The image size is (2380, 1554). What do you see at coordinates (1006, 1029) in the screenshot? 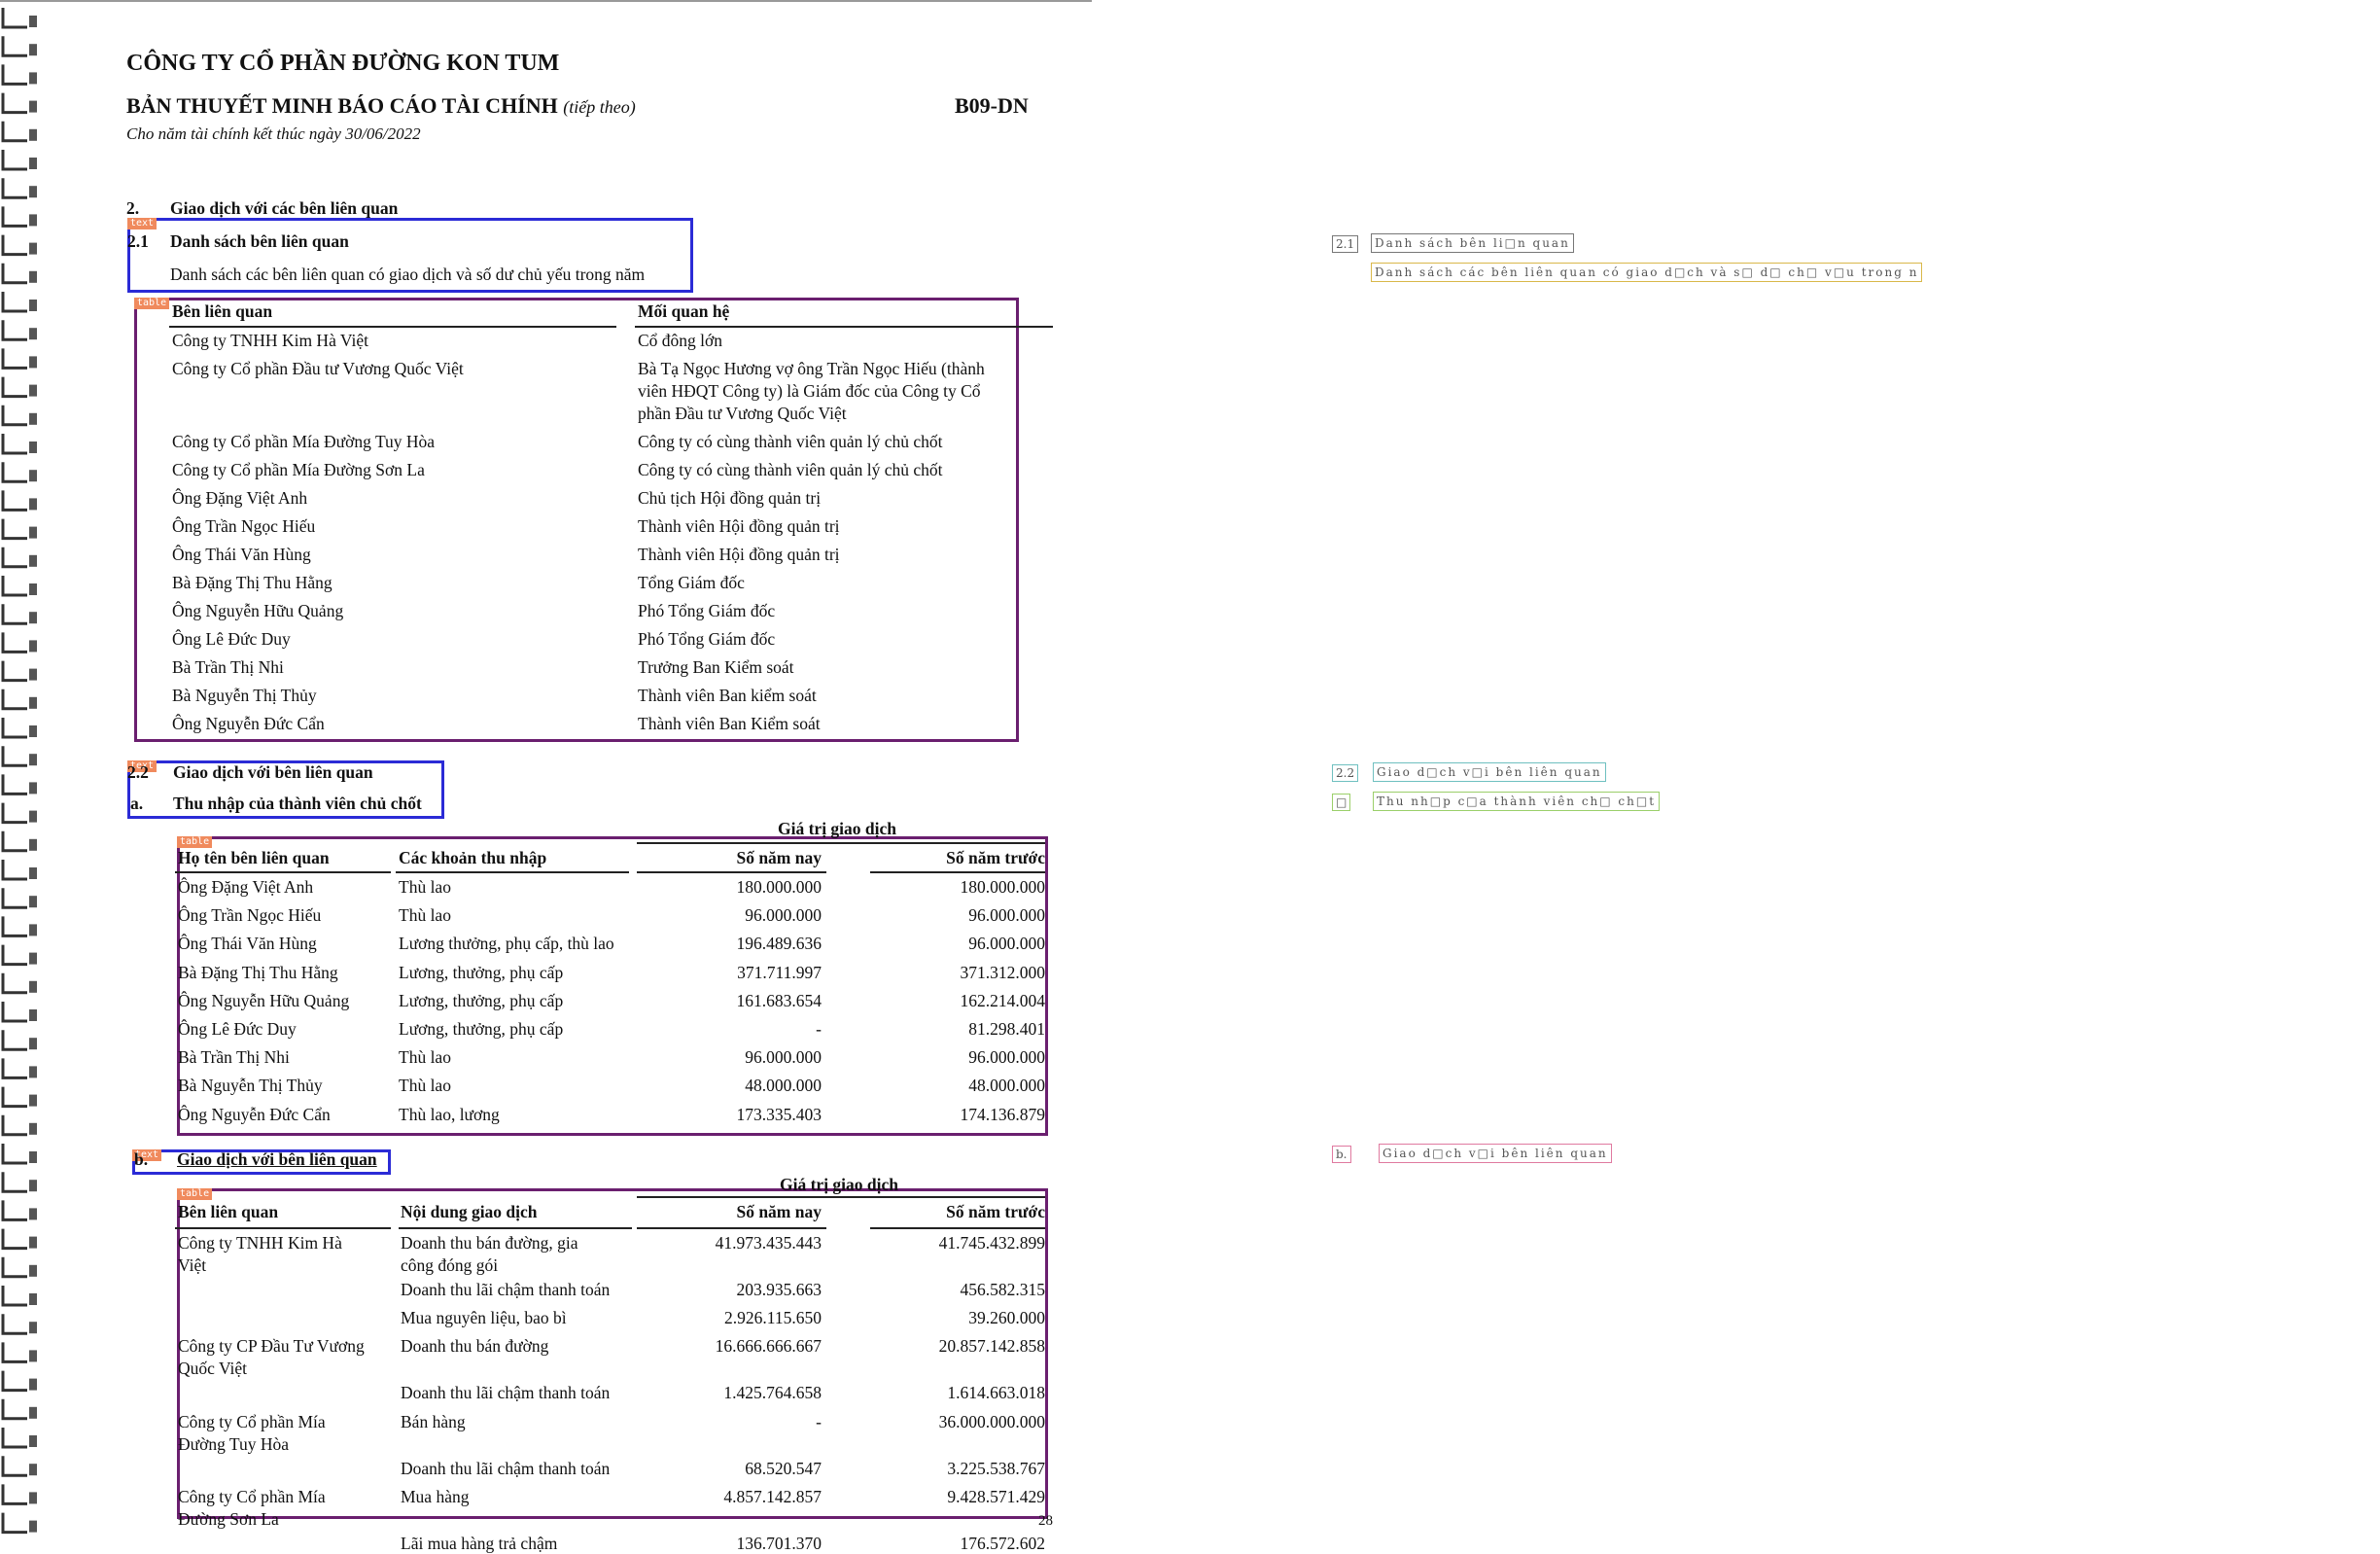
I see `table-cell-prior-year: 81.298.401` at bounding box center [1006, 1029].